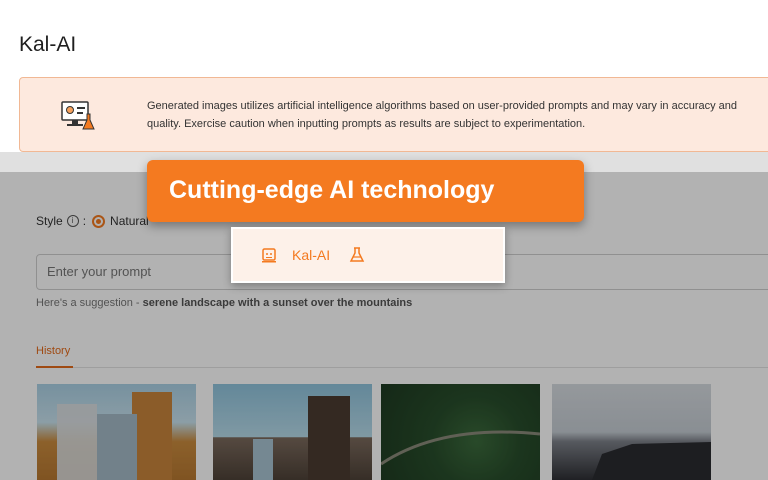 Image resolution: width=768 pixels, height=480 pixels. I want to click on flask-icon, so click(357, 254).